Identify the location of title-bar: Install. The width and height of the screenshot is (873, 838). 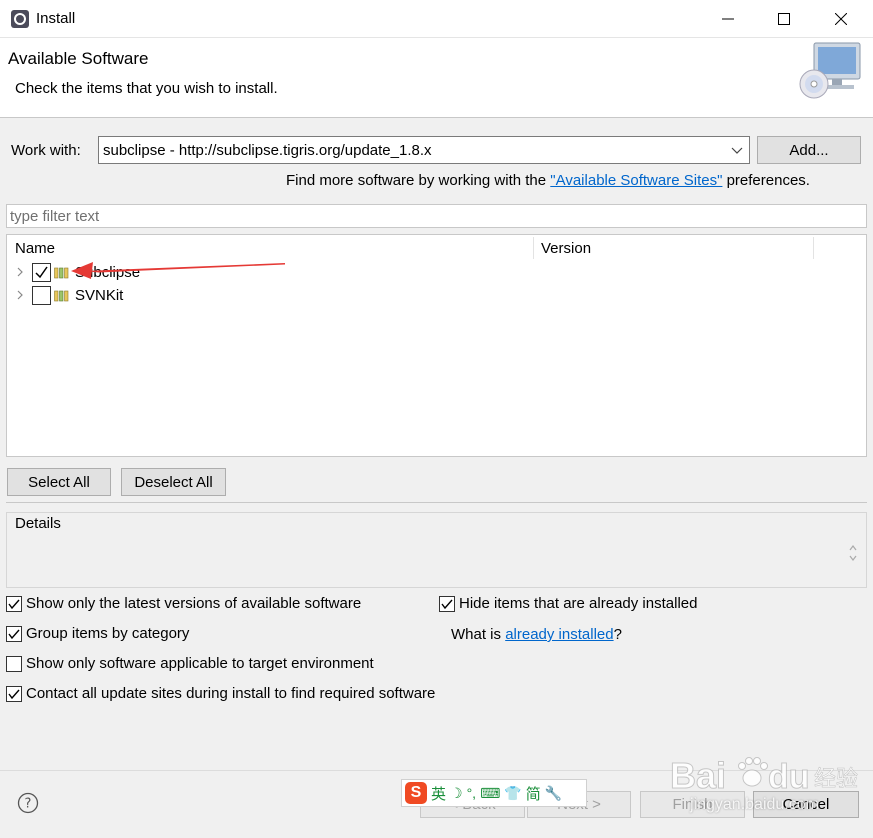
(436, 19).